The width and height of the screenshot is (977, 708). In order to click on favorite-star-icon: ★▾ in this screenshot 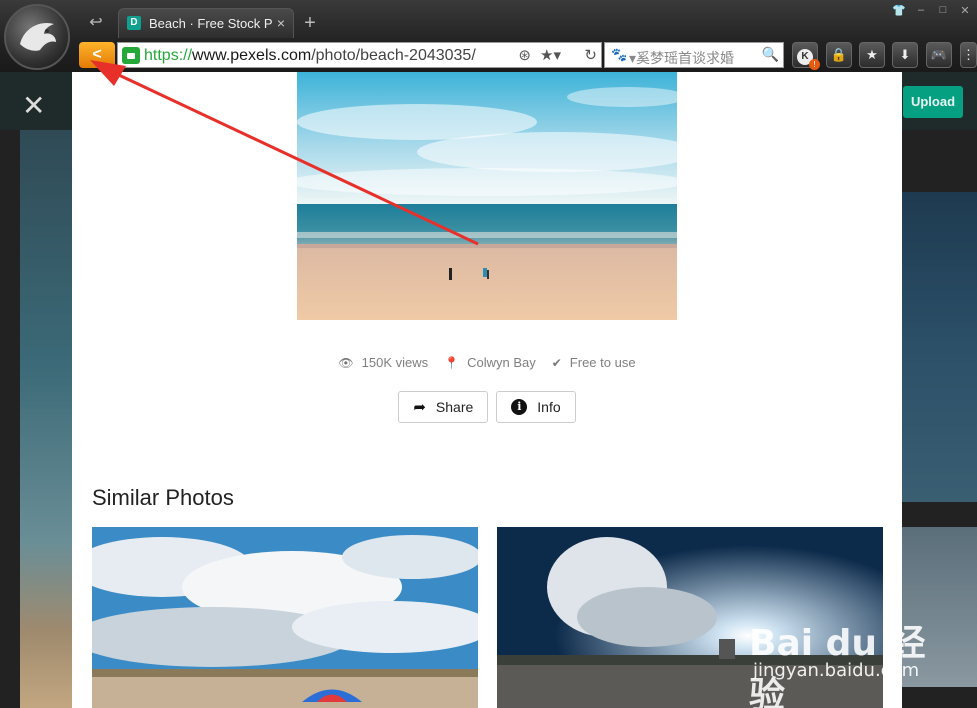, I will do `click(550, 55)`.